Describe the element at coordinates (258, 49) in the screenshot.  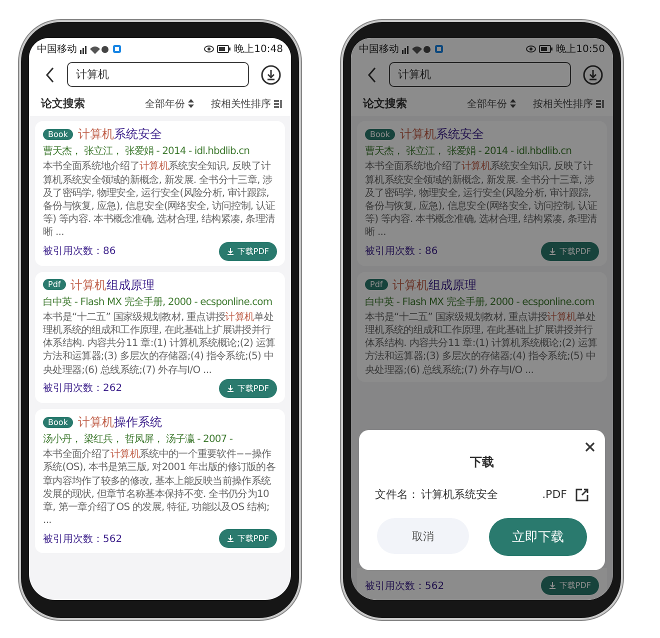
I see `clock-time: 晚上10:48` at that location.